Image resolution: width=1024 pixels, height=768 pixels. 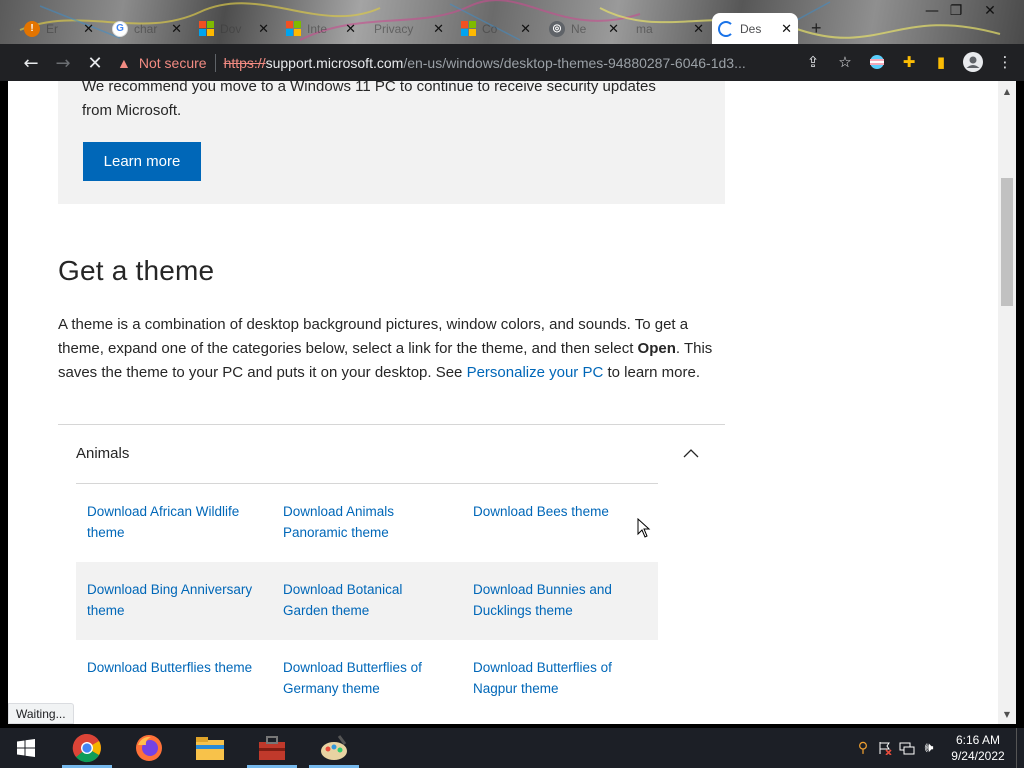 What do you see at coordinates (973, 62) in the screenshot?
I see `profile-avatar-icon` at bounding box center [973, 62].